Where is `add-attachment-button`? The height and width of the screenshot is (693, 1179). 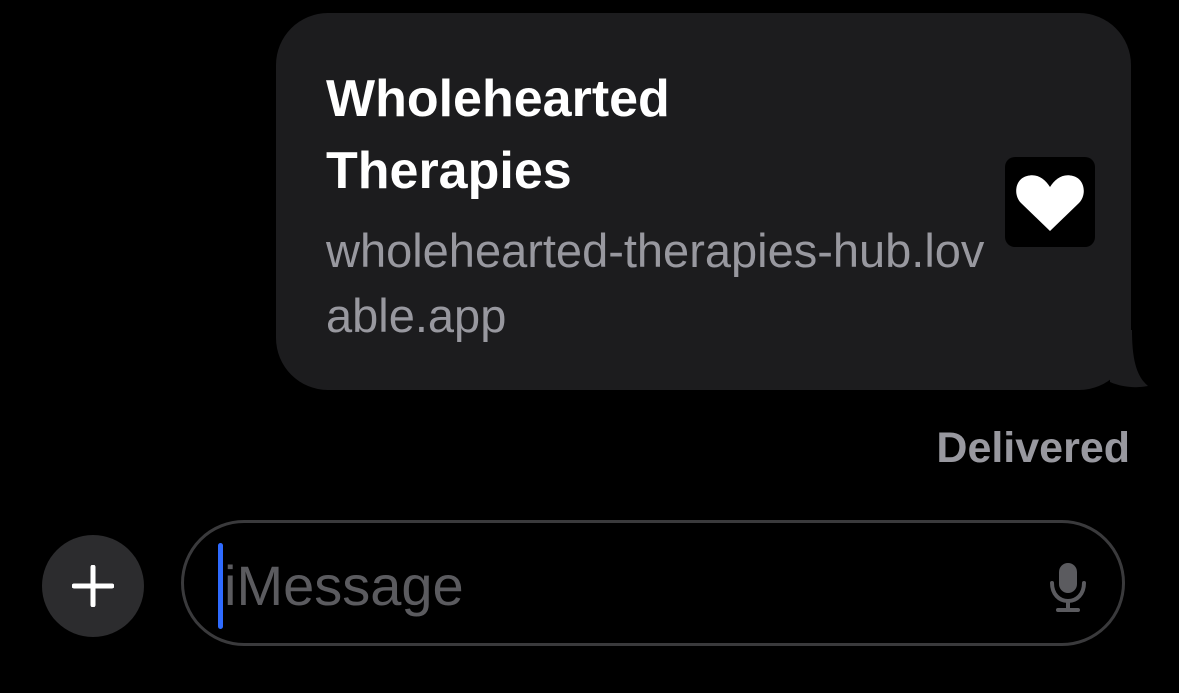 add-attachment-button is located at coordinates (93, 586).